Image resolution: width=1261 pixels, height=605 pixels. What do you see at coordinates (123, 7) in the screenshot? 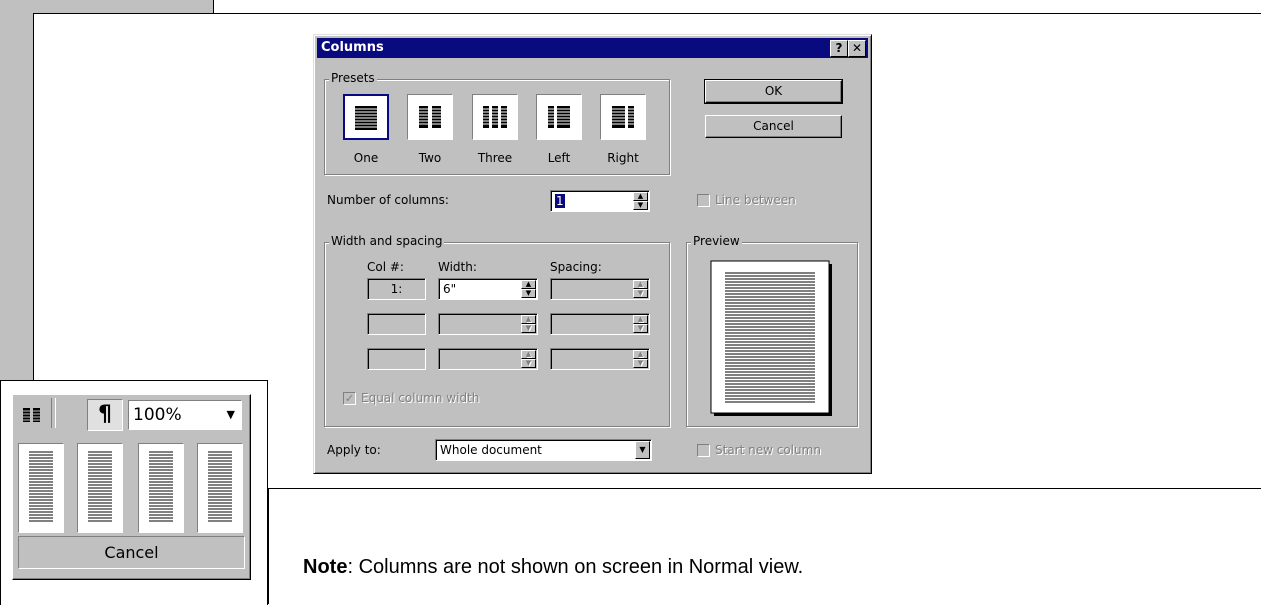
I see `top-left-cell` at bounding box center [123, 7].